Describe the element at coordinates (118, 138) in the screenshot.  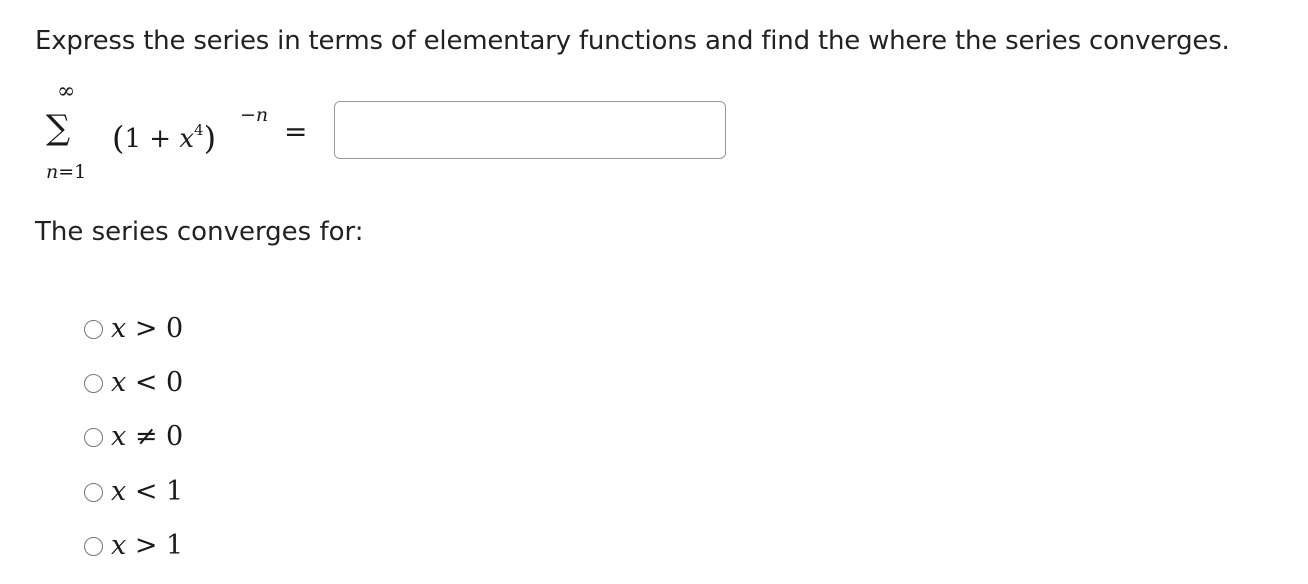
I see `open-paren: (` at that location.